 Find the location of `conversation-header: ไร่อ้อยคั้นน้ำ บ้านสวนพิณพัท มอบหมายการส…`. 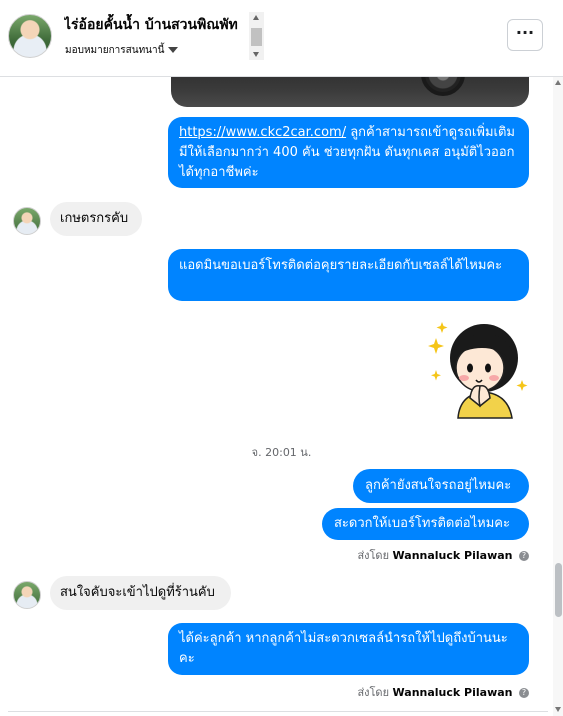

conversation-header: ไร่อ้อยคั้นน้ำ บ้านสวนพิณพัท มอบหมายการส… is located at coordinates (281, 38).